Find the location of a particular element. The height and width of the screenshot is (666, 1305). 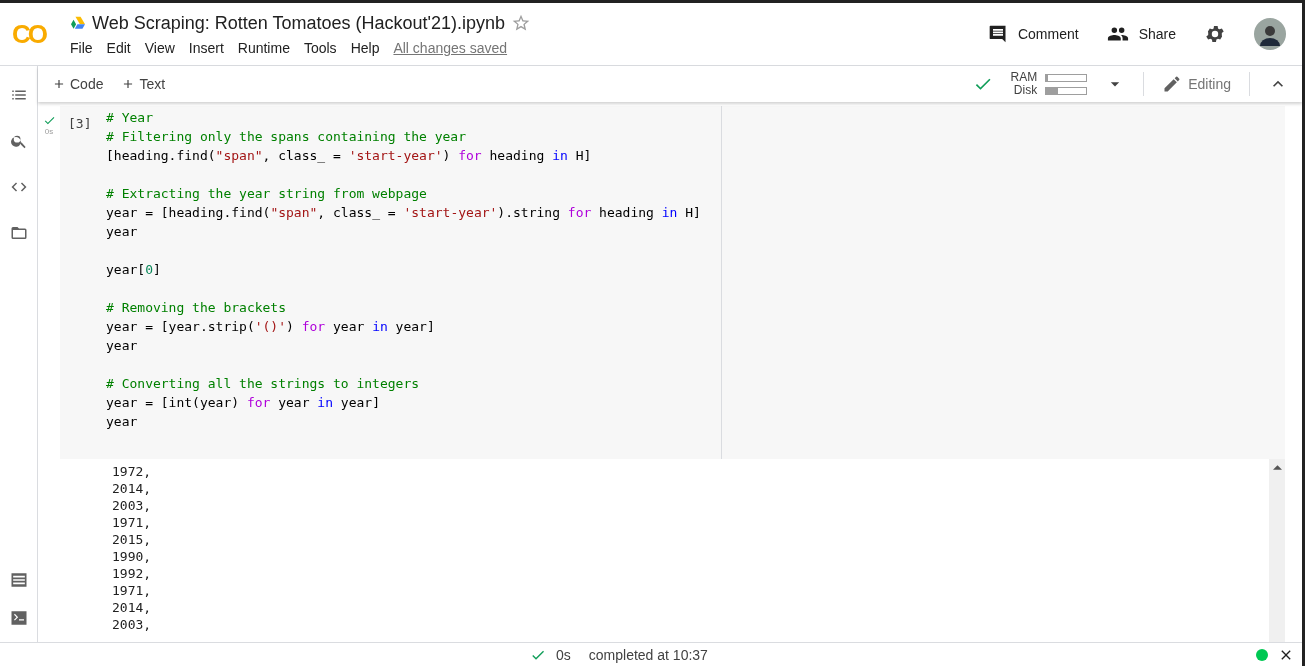

notebook-title: Web Scraping: Rotten Tomatoes (Hackout'21).ipynb is located at coordinates (298, 23).